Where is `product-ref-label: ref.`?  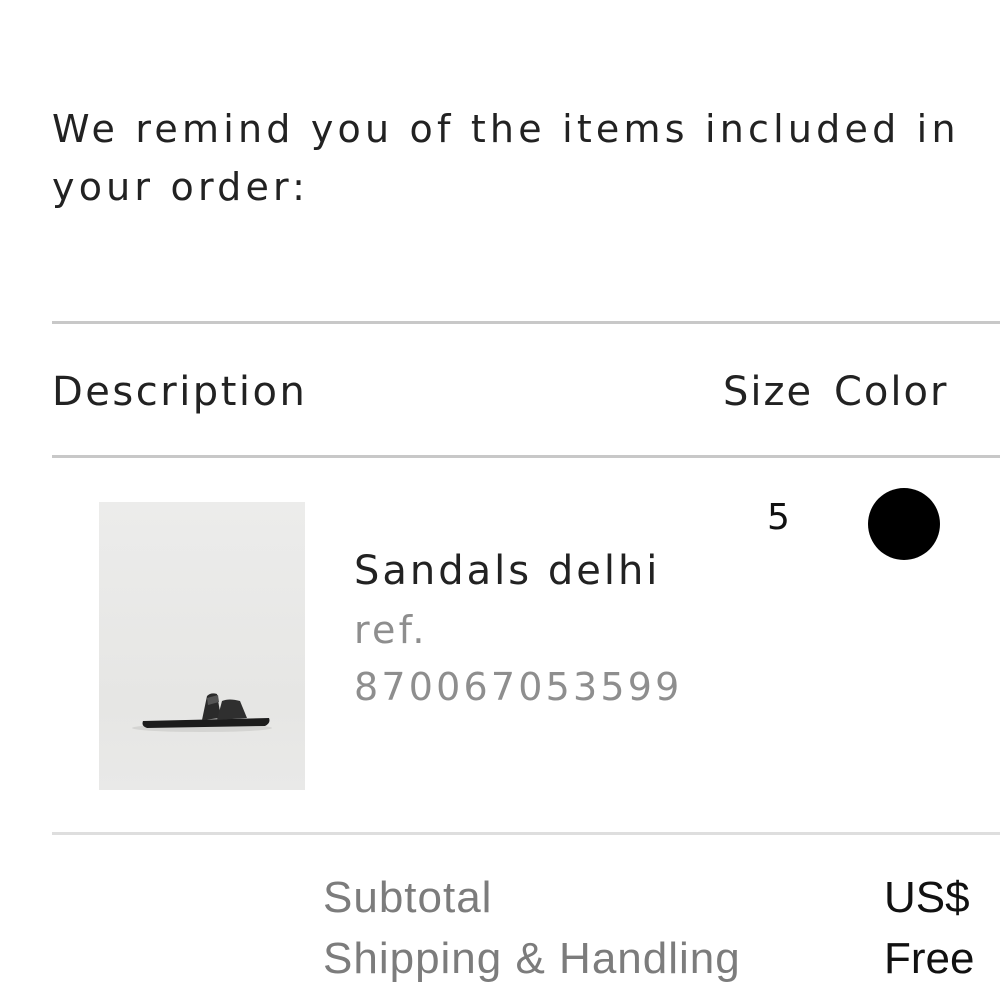
product-ref-label: ref. is located at coordinates (391, 630).